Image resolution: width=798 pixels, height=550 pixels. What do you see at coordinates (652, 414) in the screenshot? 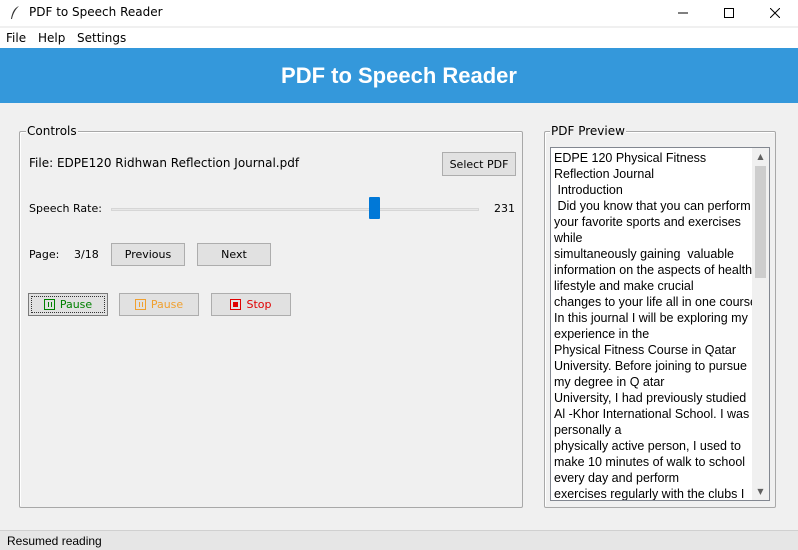
I see `preview-text-line: Al -Khor International School. I was` at bounding box center [652, 414].